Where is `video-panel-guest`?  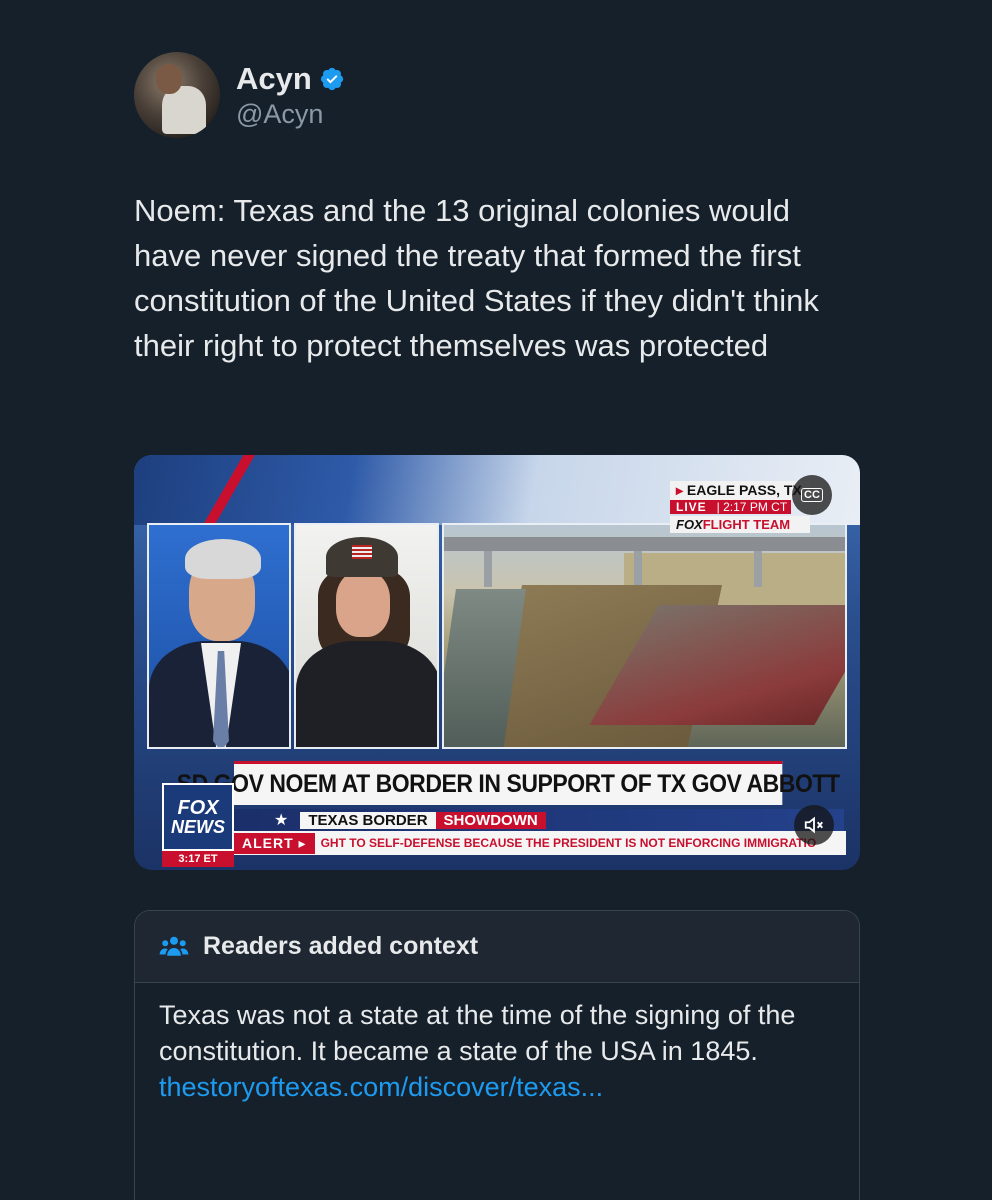 video-panel-guest is located at coordinates (366, 636).